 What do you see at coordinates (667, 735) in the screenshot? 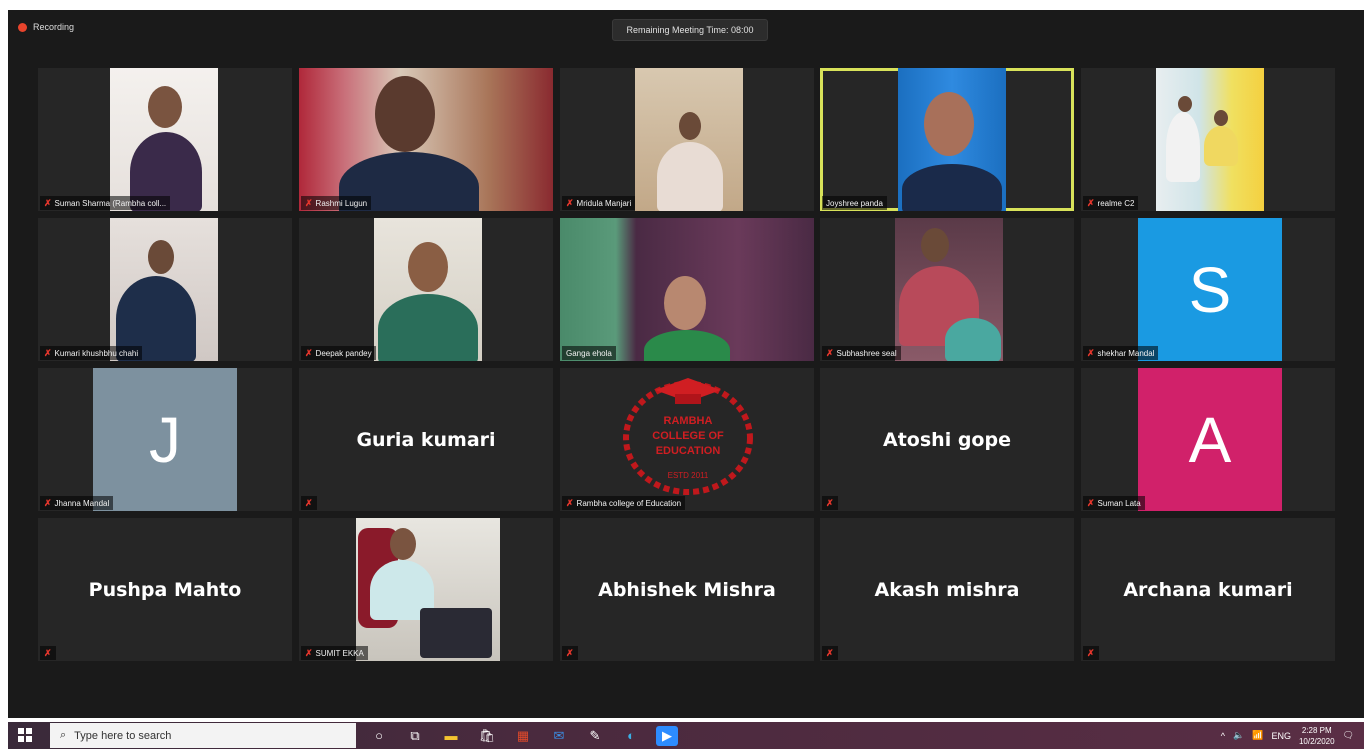
I see `zoom-icon: ▶` at bounding box center [667, 735].